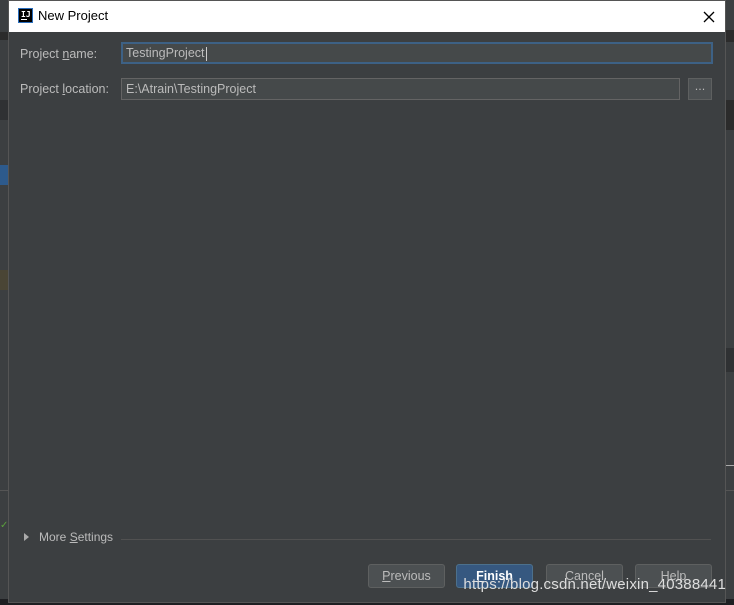  Describe the element at coordinates (76, 537) in the screenshot. I see `more-settings-label: More Settings` at that location.